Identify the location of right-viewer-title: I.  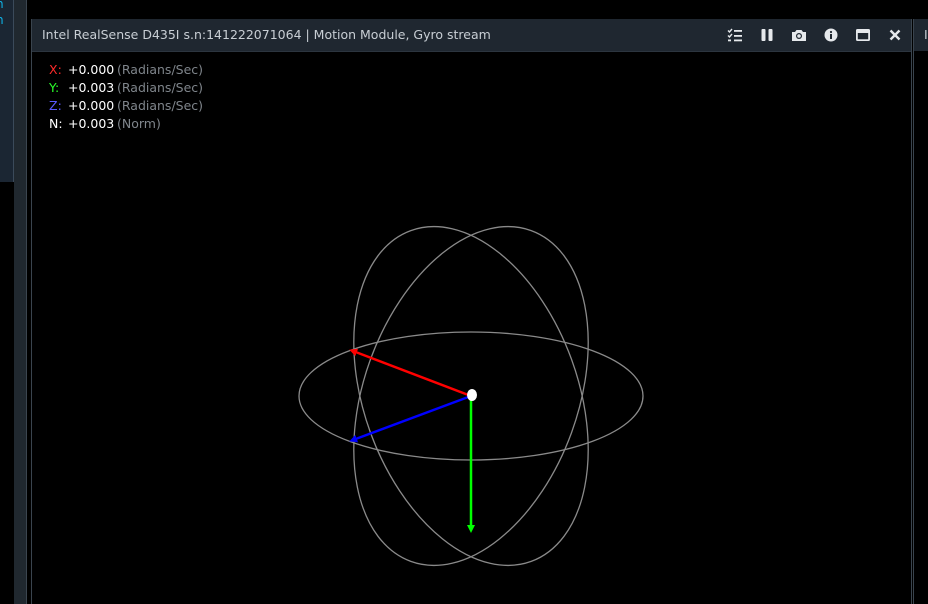
(926, 34).